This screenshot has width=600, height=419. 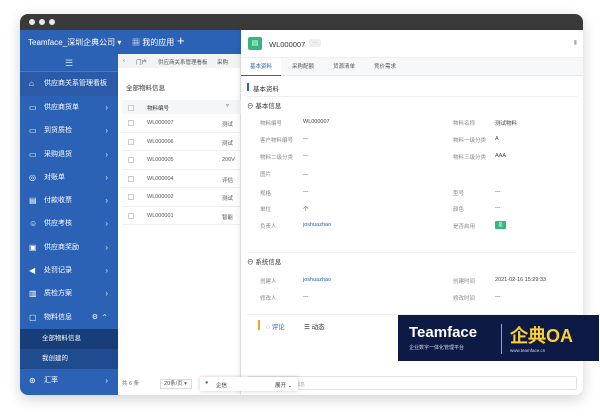 What do you see at coordinates (69, 338) in the screenshot?
I see `sidebar-subitem-all-materials: 全部物料信息` at bounding box center [69, 338].